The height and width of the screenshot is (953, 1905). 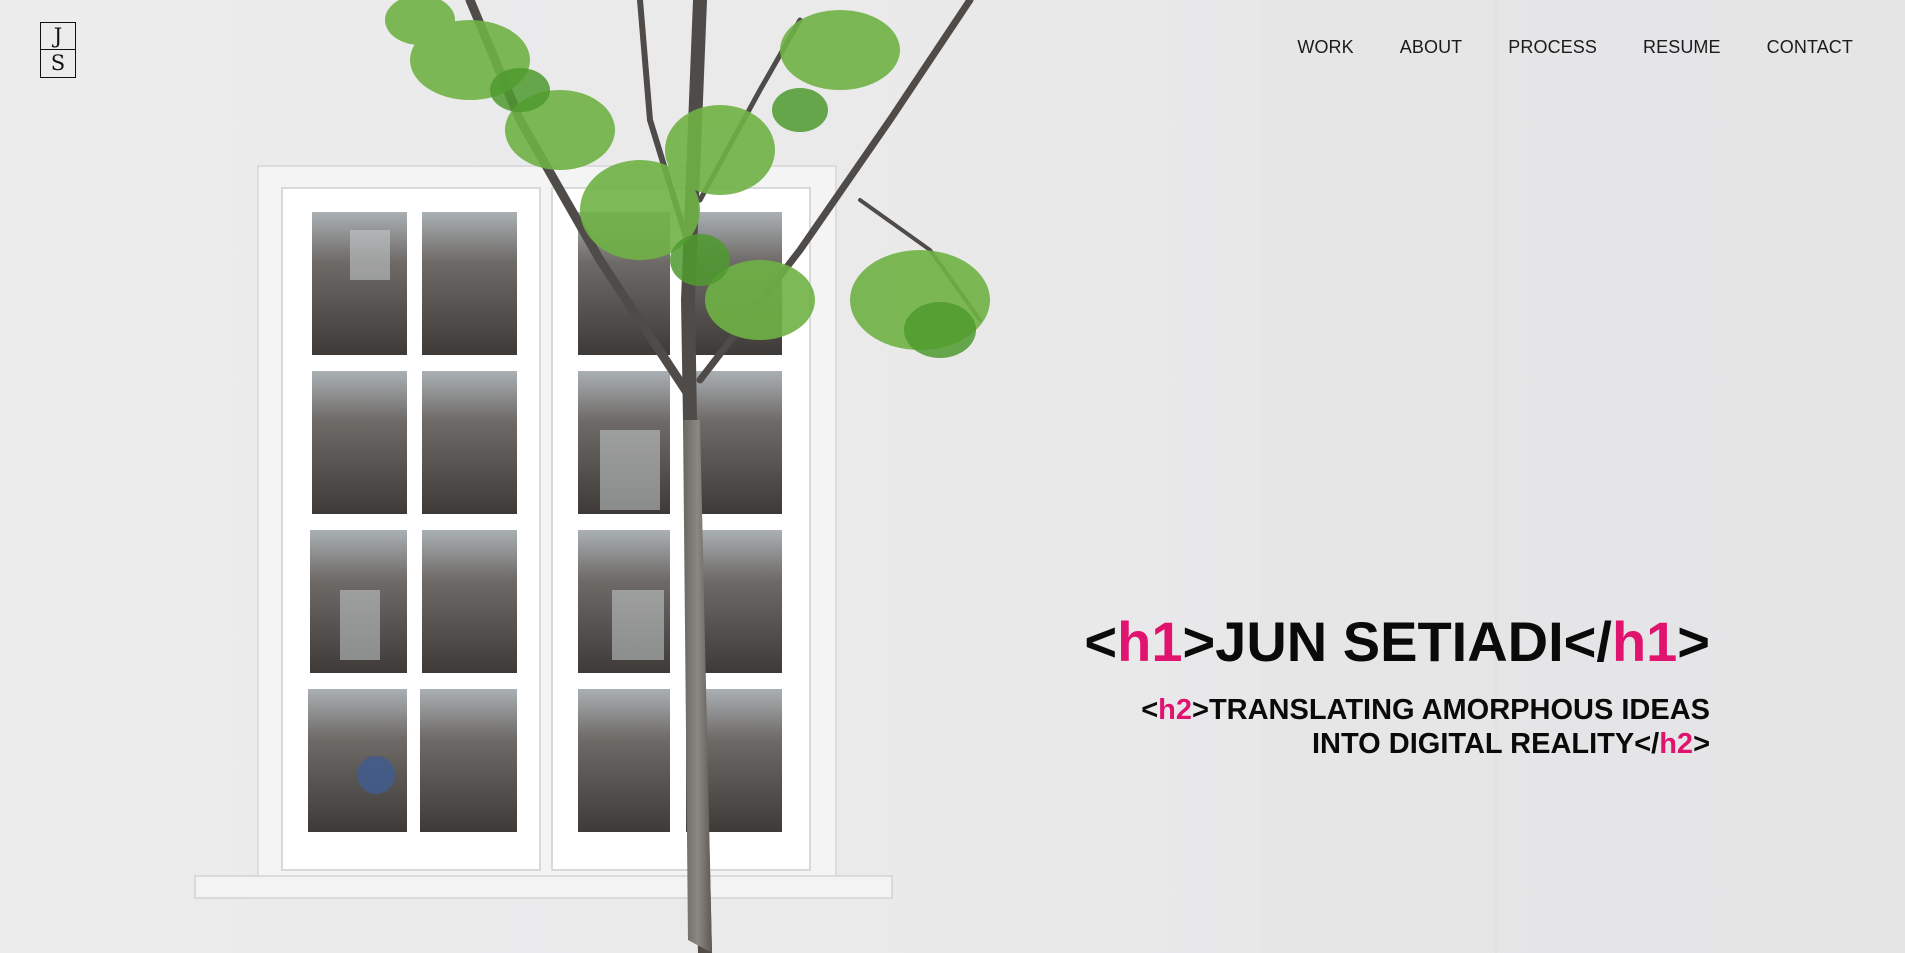 I want to click on h2-open-lt: <, so click(x=1150, y=710).